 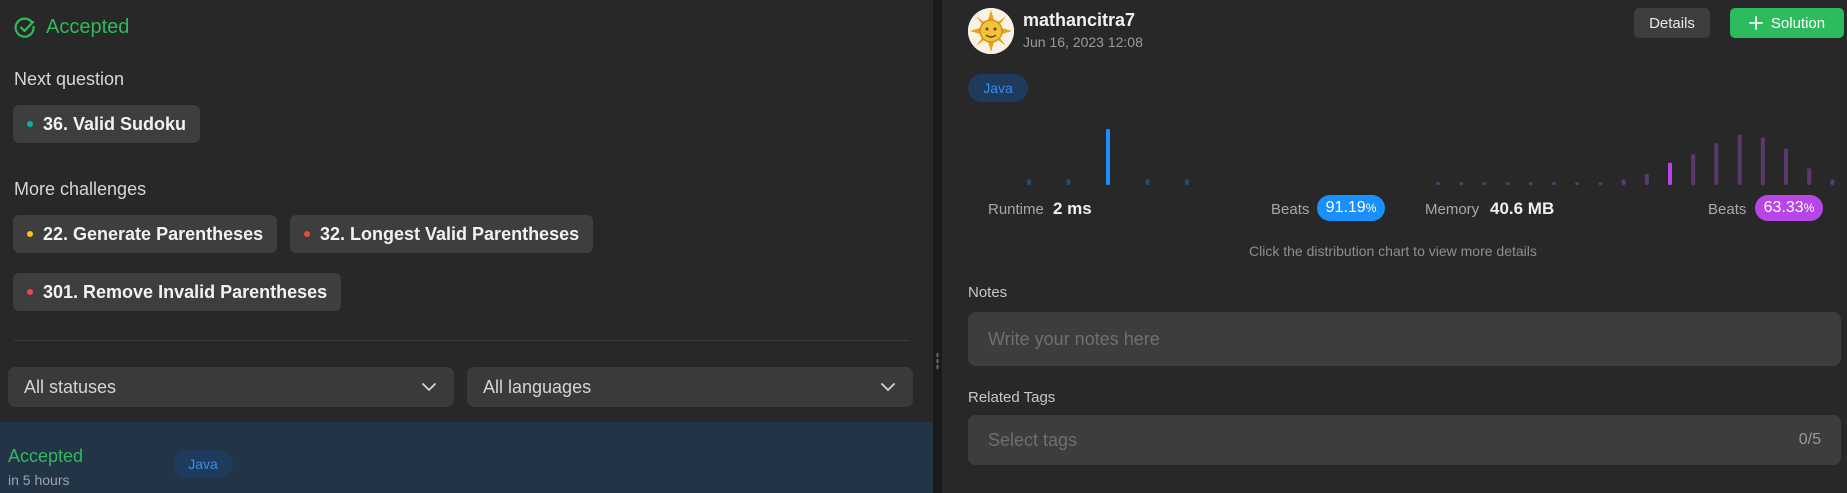 What do you see at coordinates (1809, 439) in the screenshot?
I see `tags-count: 0/5` at bounding box center [1809, 439].